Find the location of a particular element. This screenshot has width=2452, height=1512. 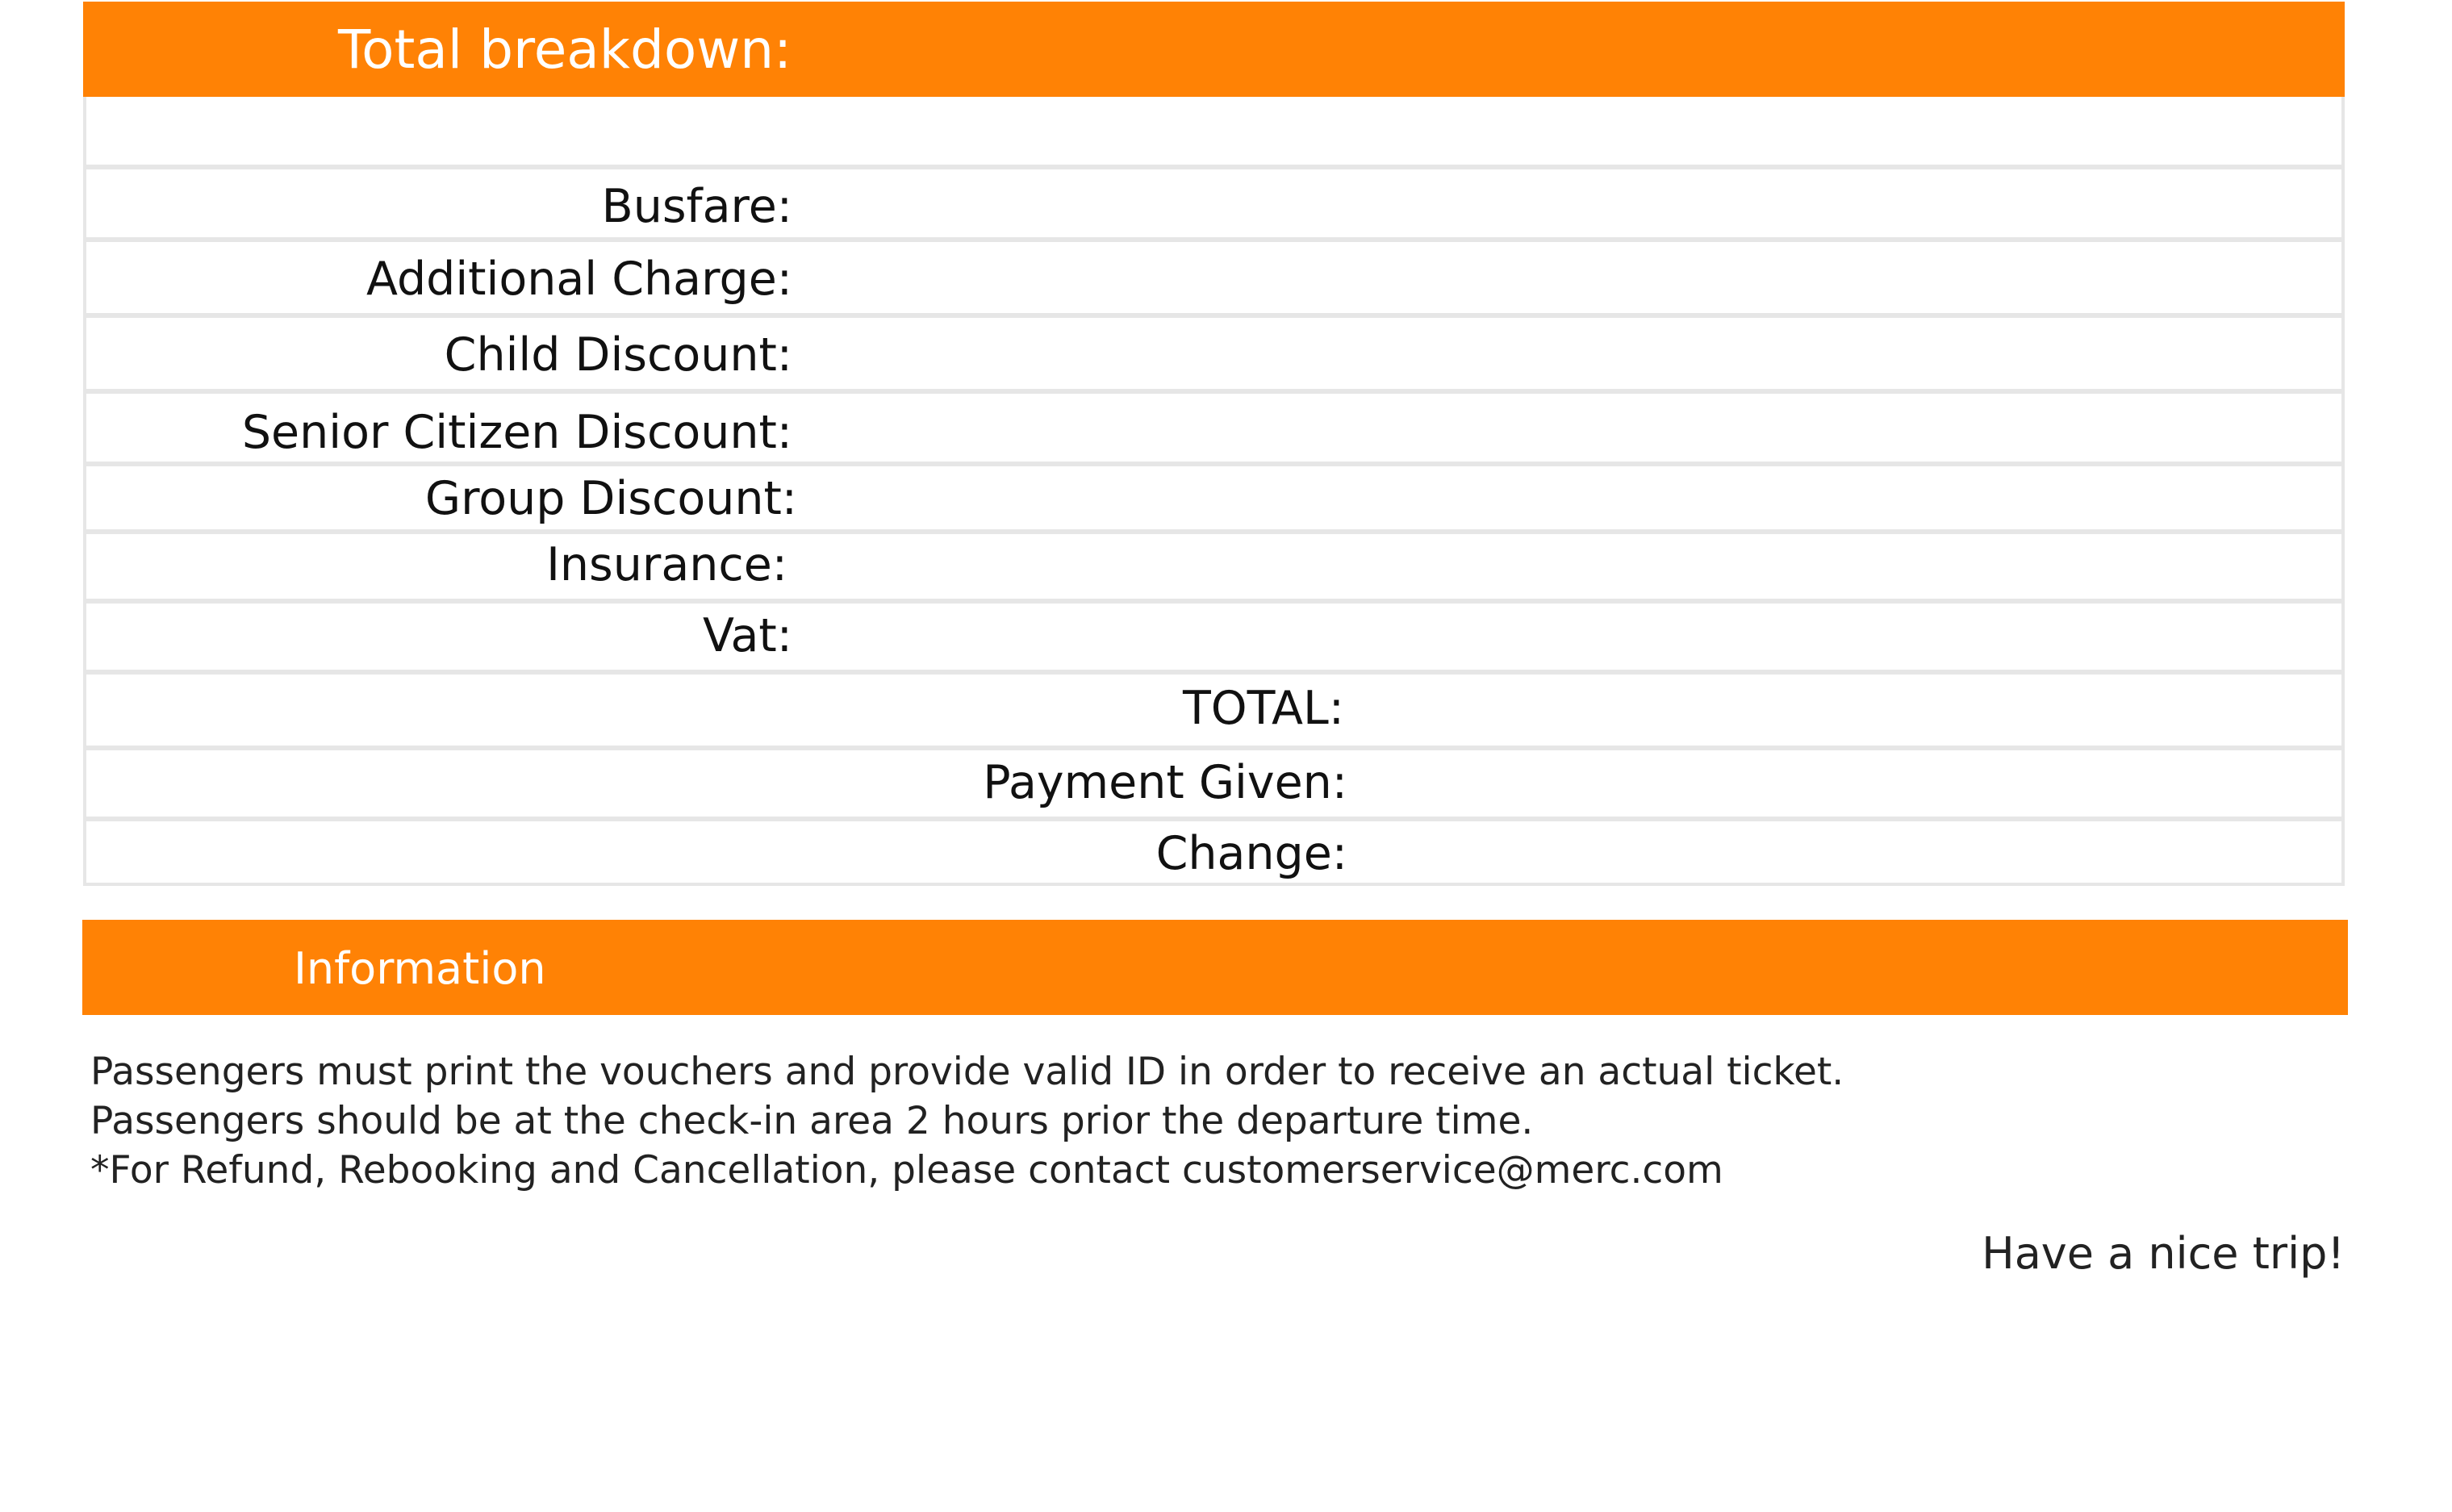

child-discount-label: Child Discount: is located at coordinates (618, 355).